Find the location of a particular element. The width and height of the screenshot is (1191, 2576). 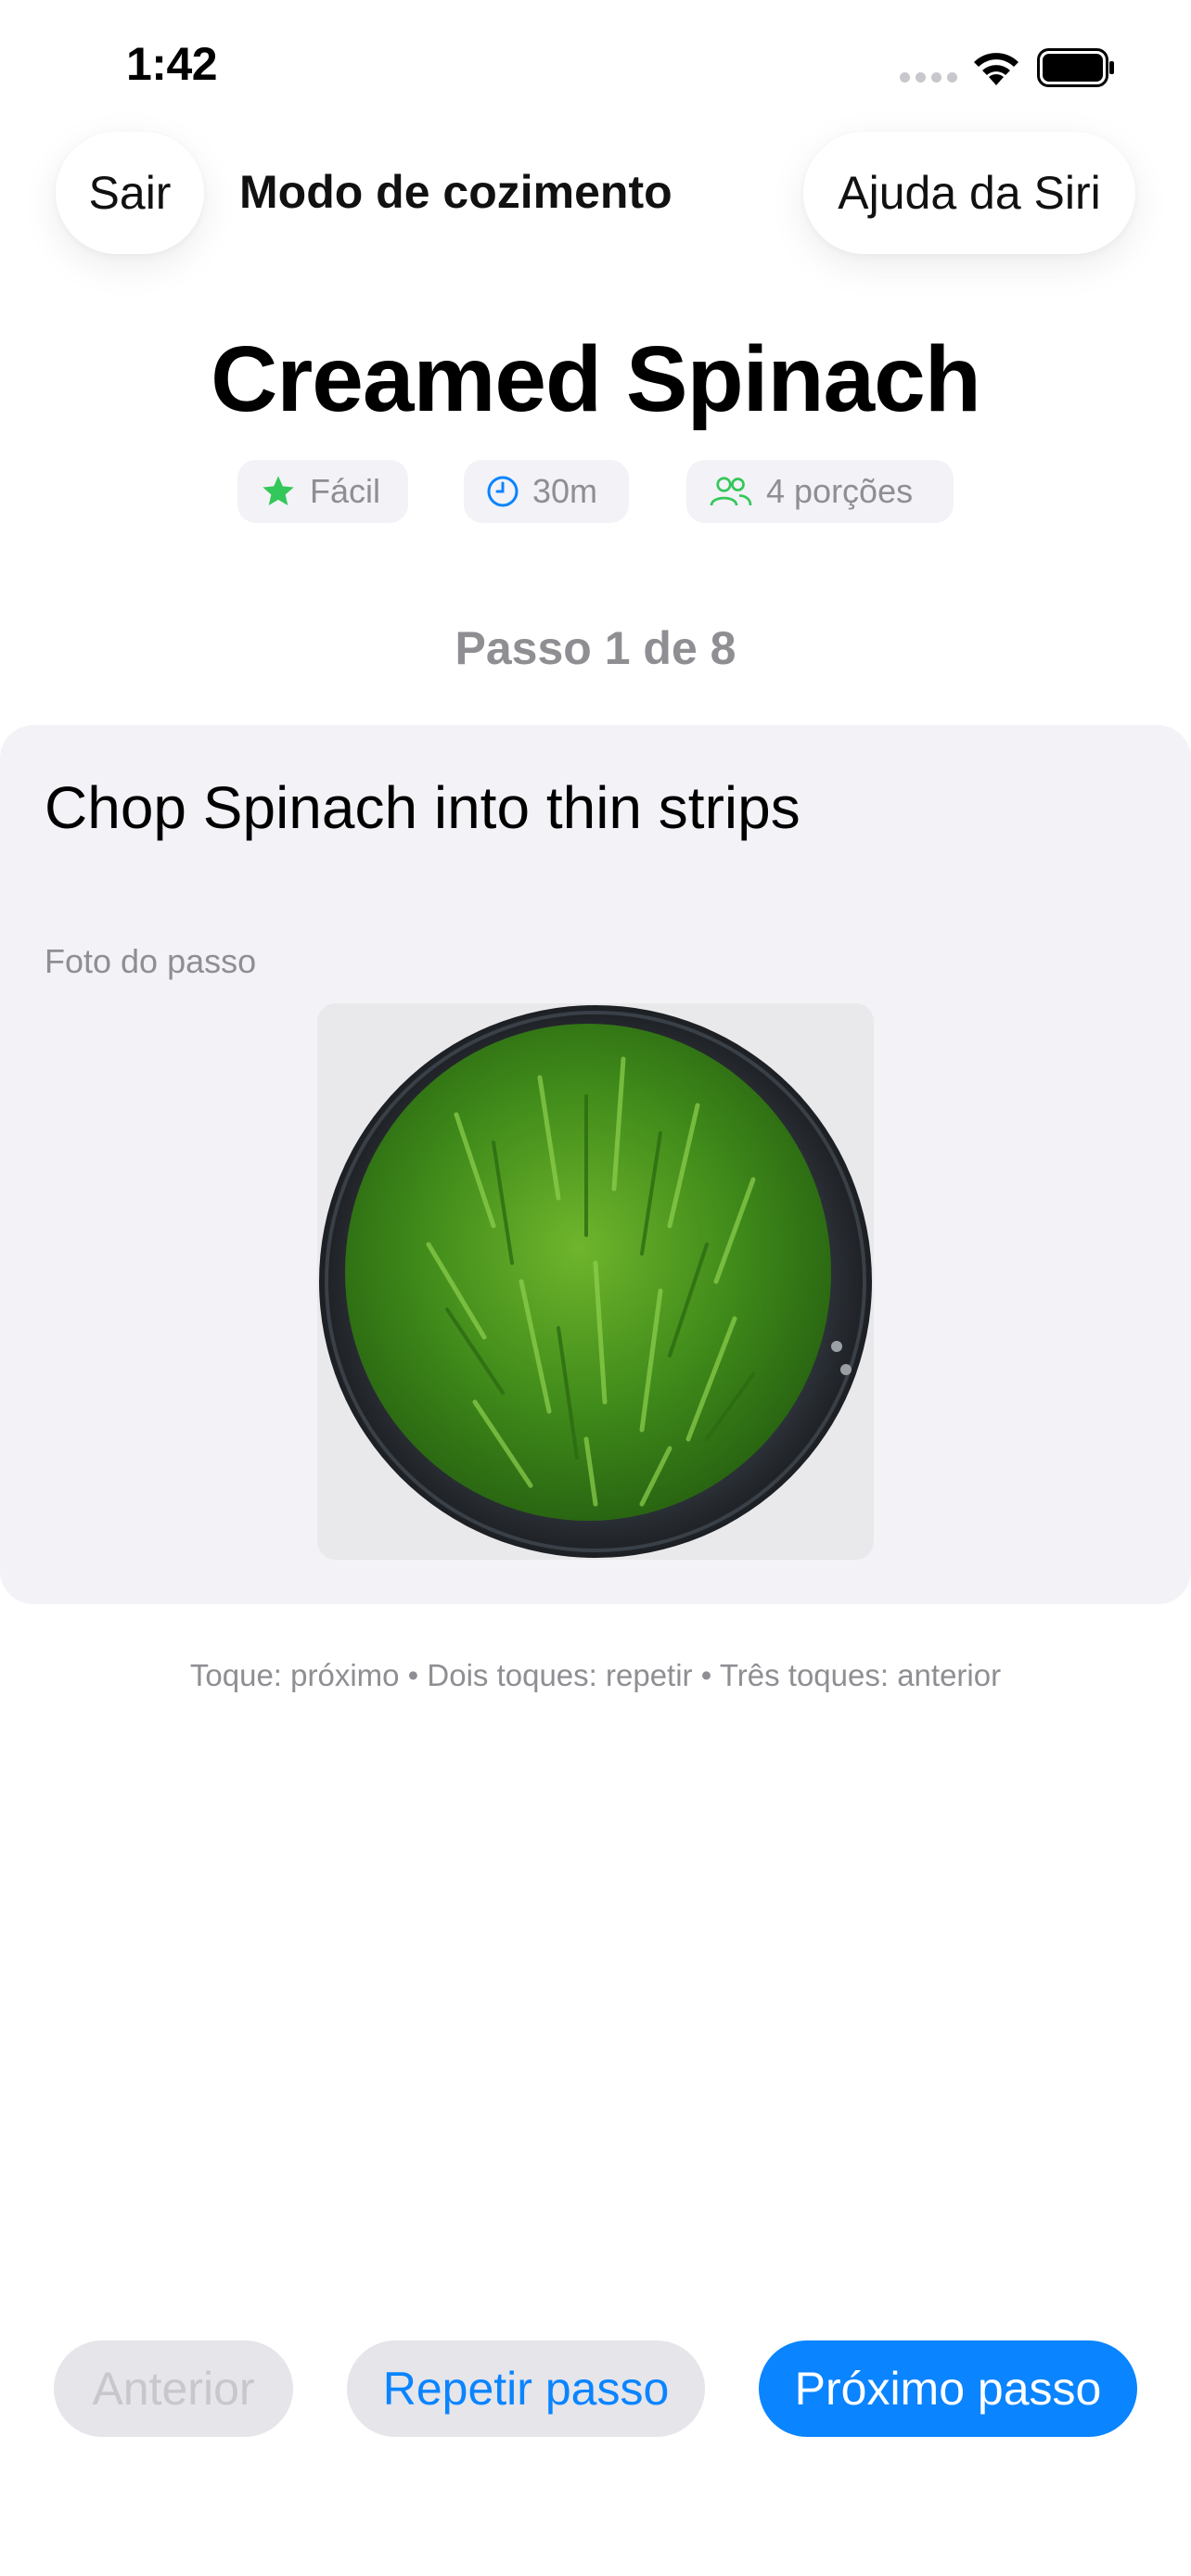

step-photo-label: Foto do passo is located at coordinates (151, 961).